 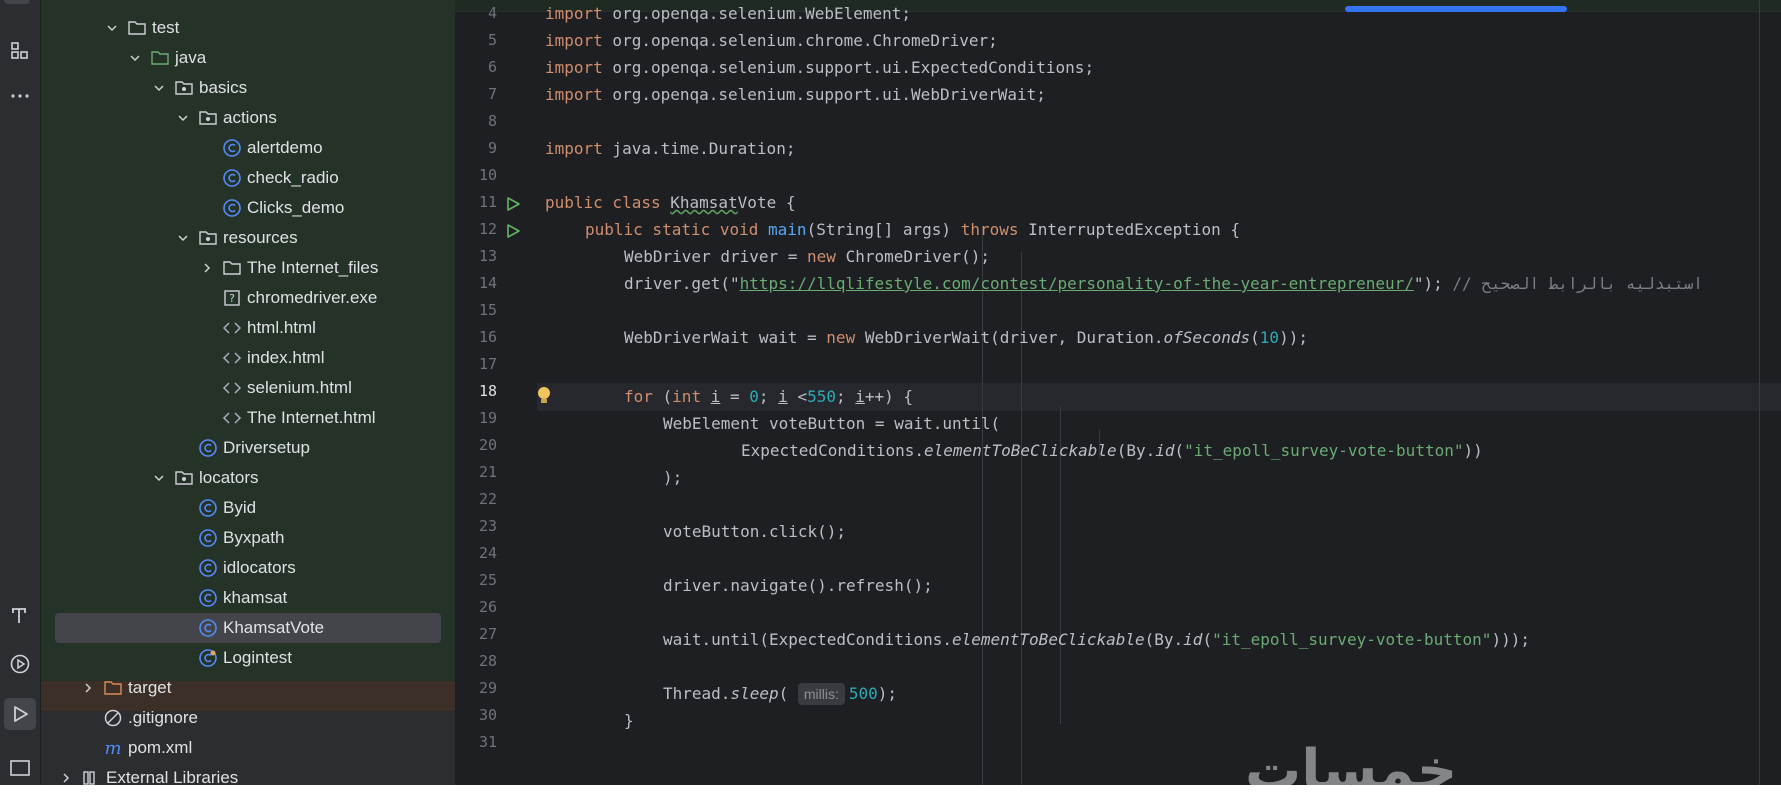 What do you see at coordinates (670, 202) in the screenshot?
I see `code-line-11: public class KhamsatVote {` at bounding box center [670, 202].